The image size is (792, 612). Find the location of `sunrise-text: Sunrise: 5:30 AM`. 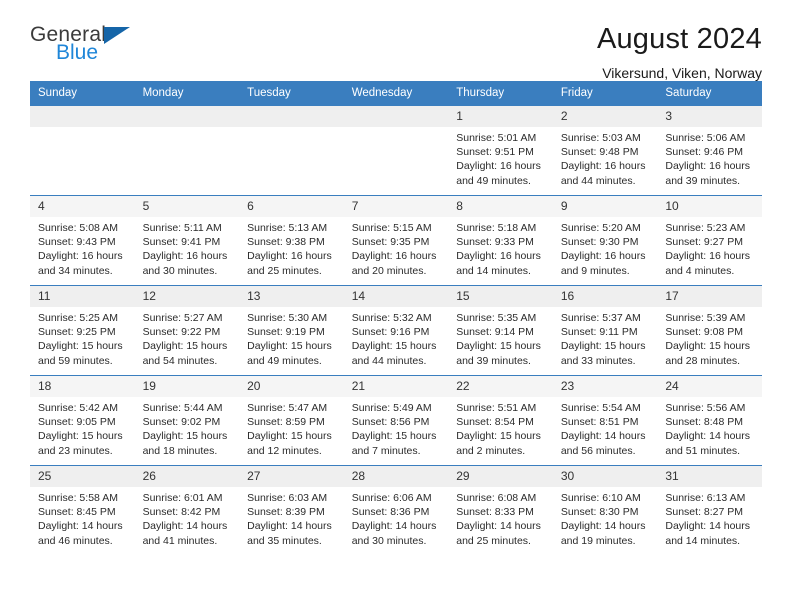

sunrise-text: Sunrise: 5:30 AM is located at coordinates (287, 318).